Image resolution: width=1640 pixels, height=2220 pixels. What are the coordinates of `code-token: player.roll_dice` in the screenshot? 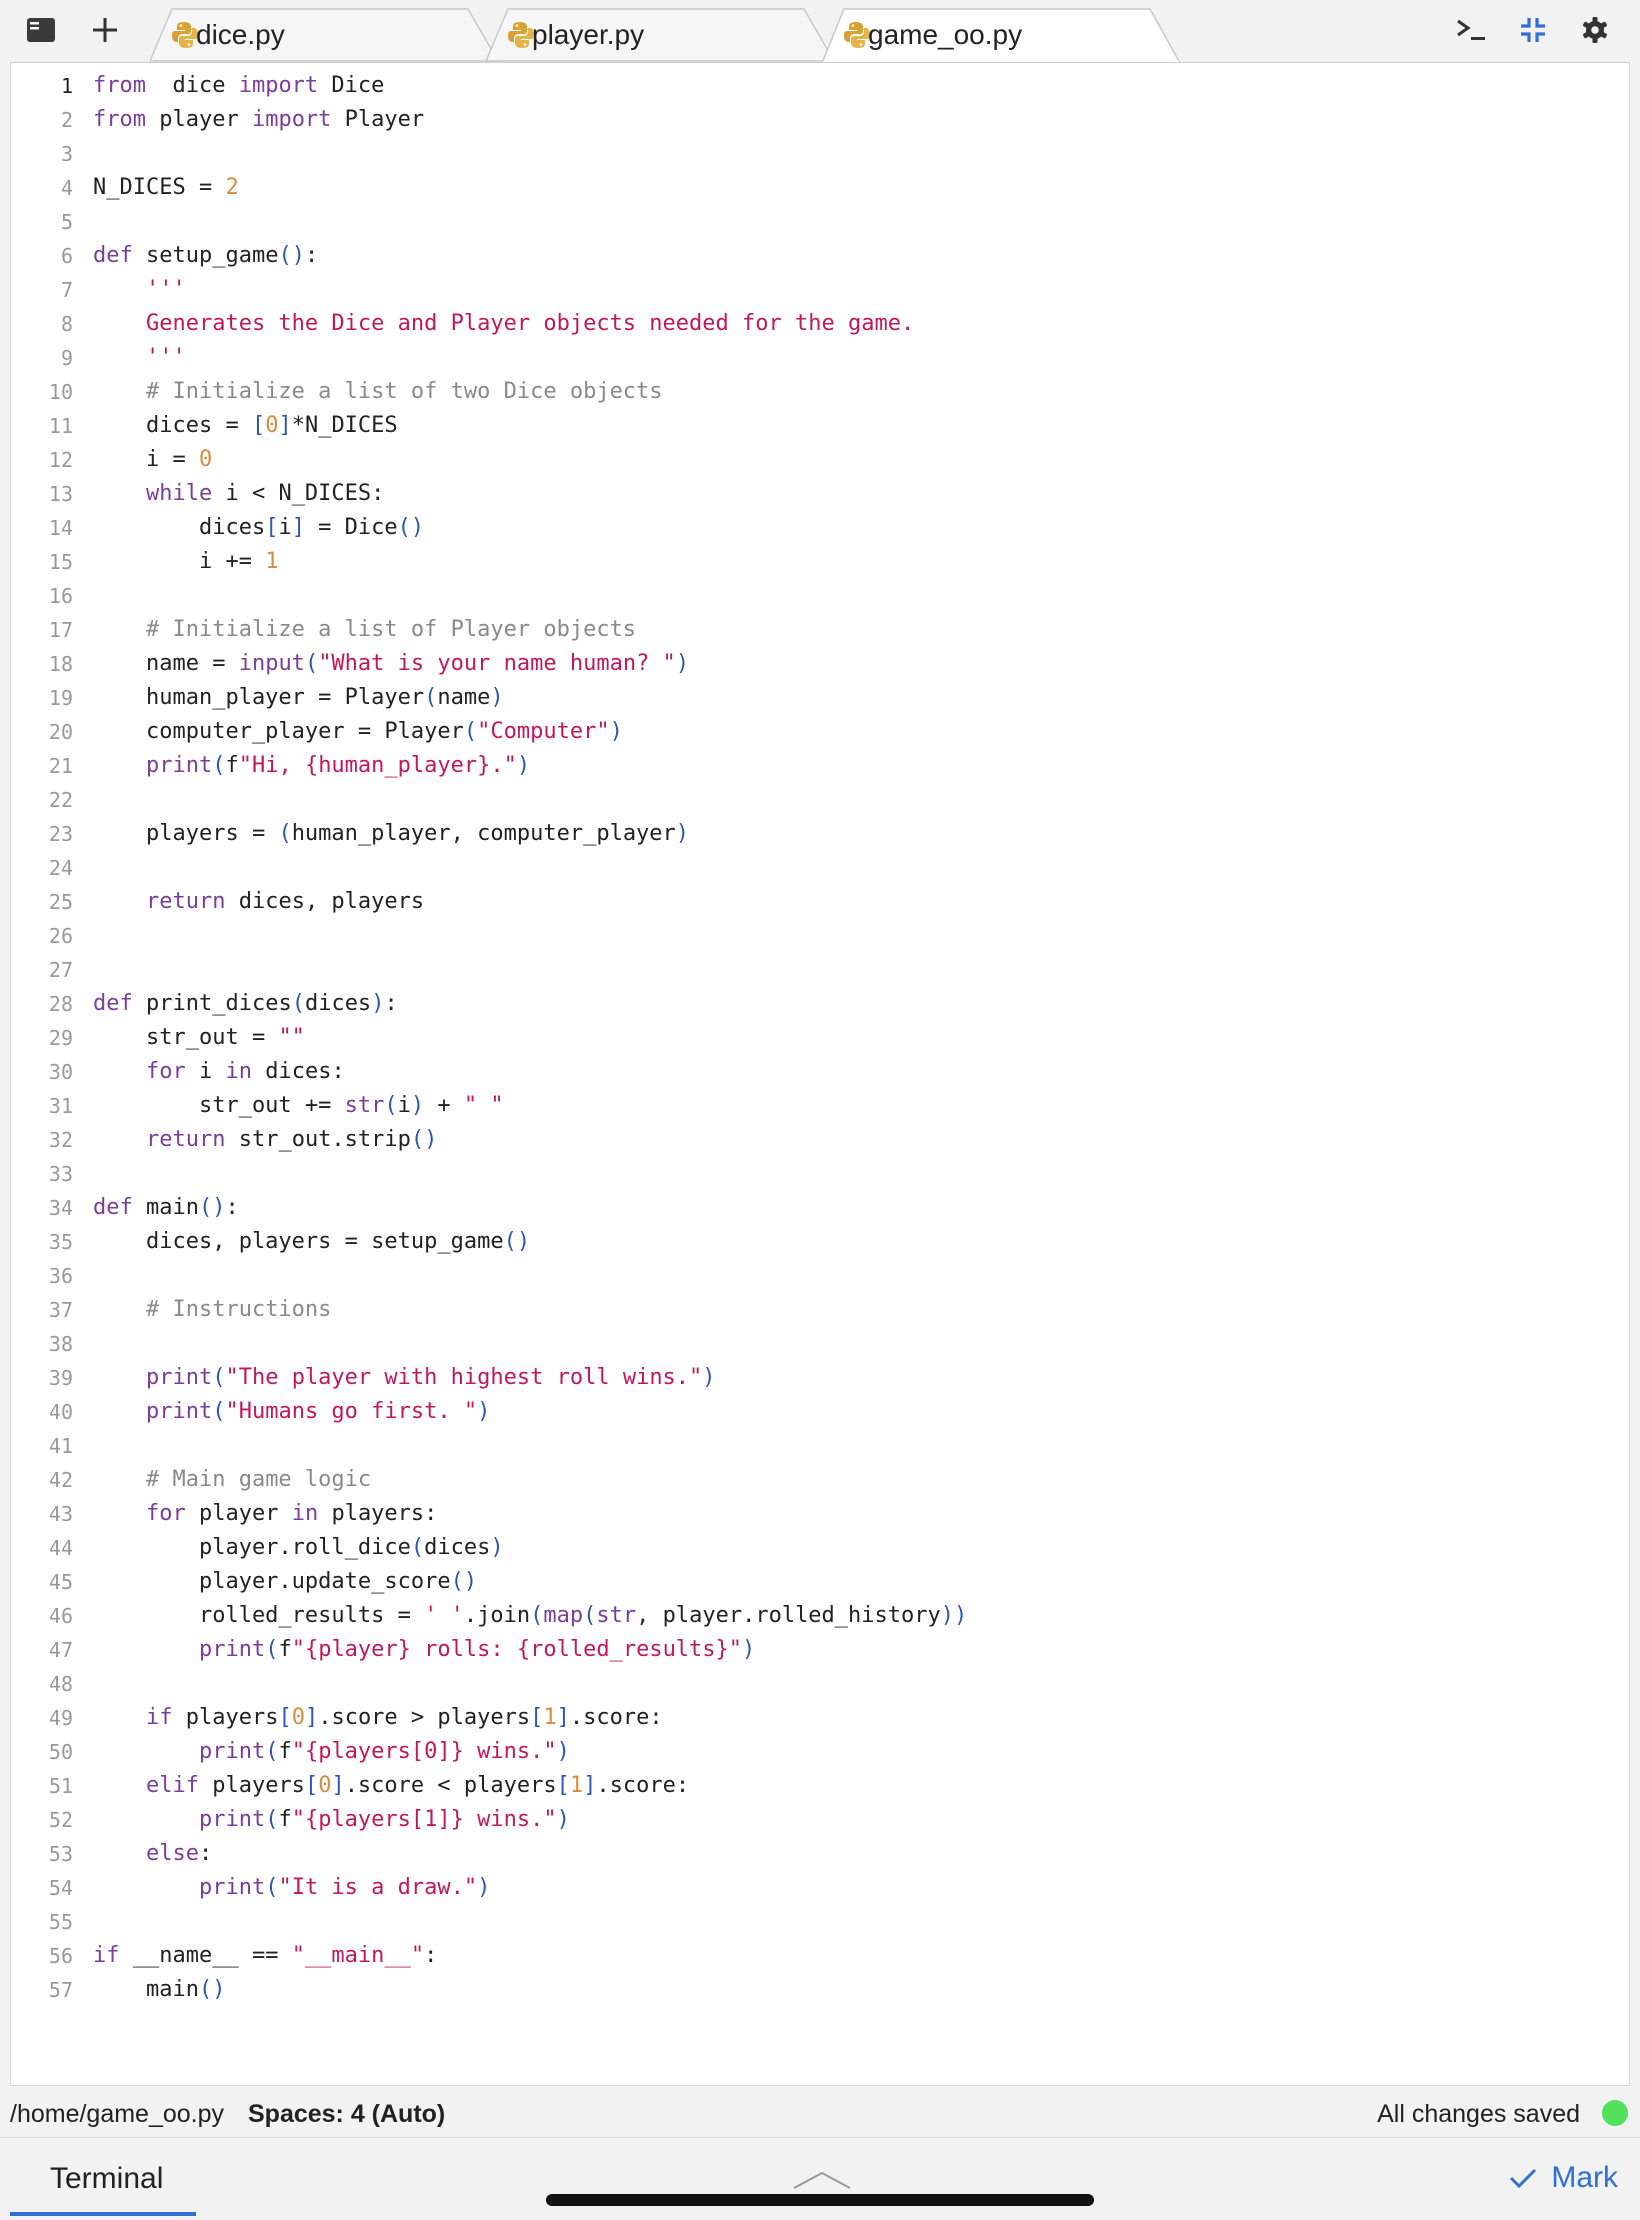 It's located at (252, 1547).